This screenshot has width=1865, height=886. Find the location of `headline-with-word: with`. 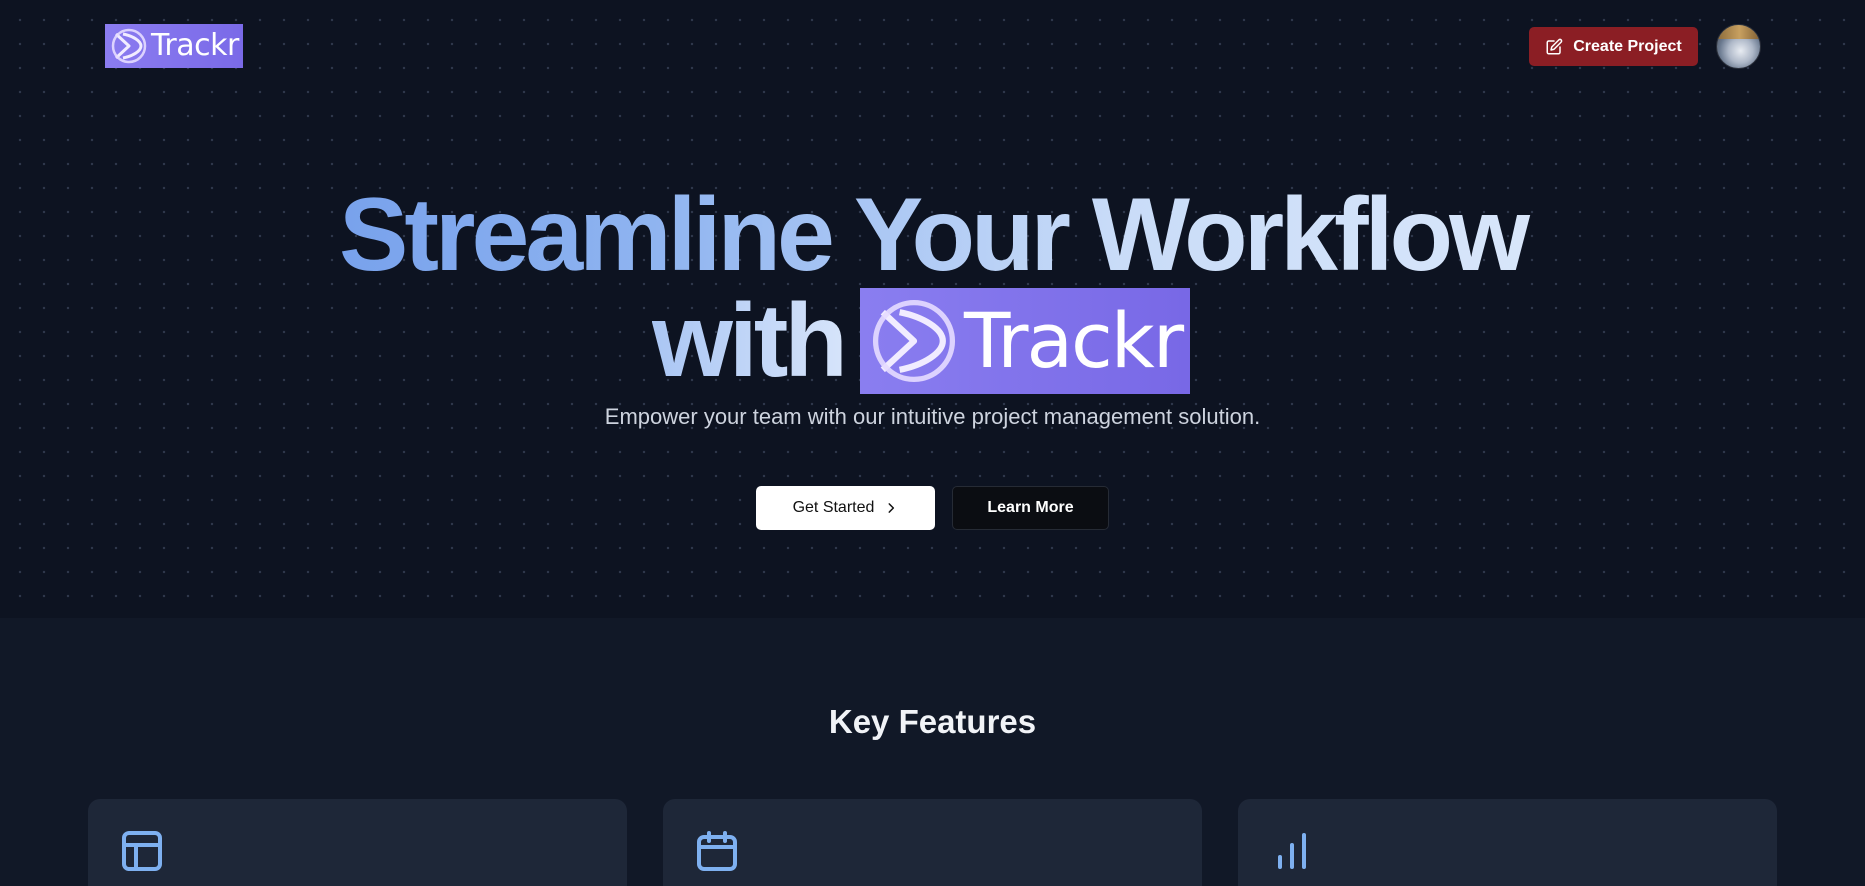

headline-with-word: with is located at coordinates (750, 341).